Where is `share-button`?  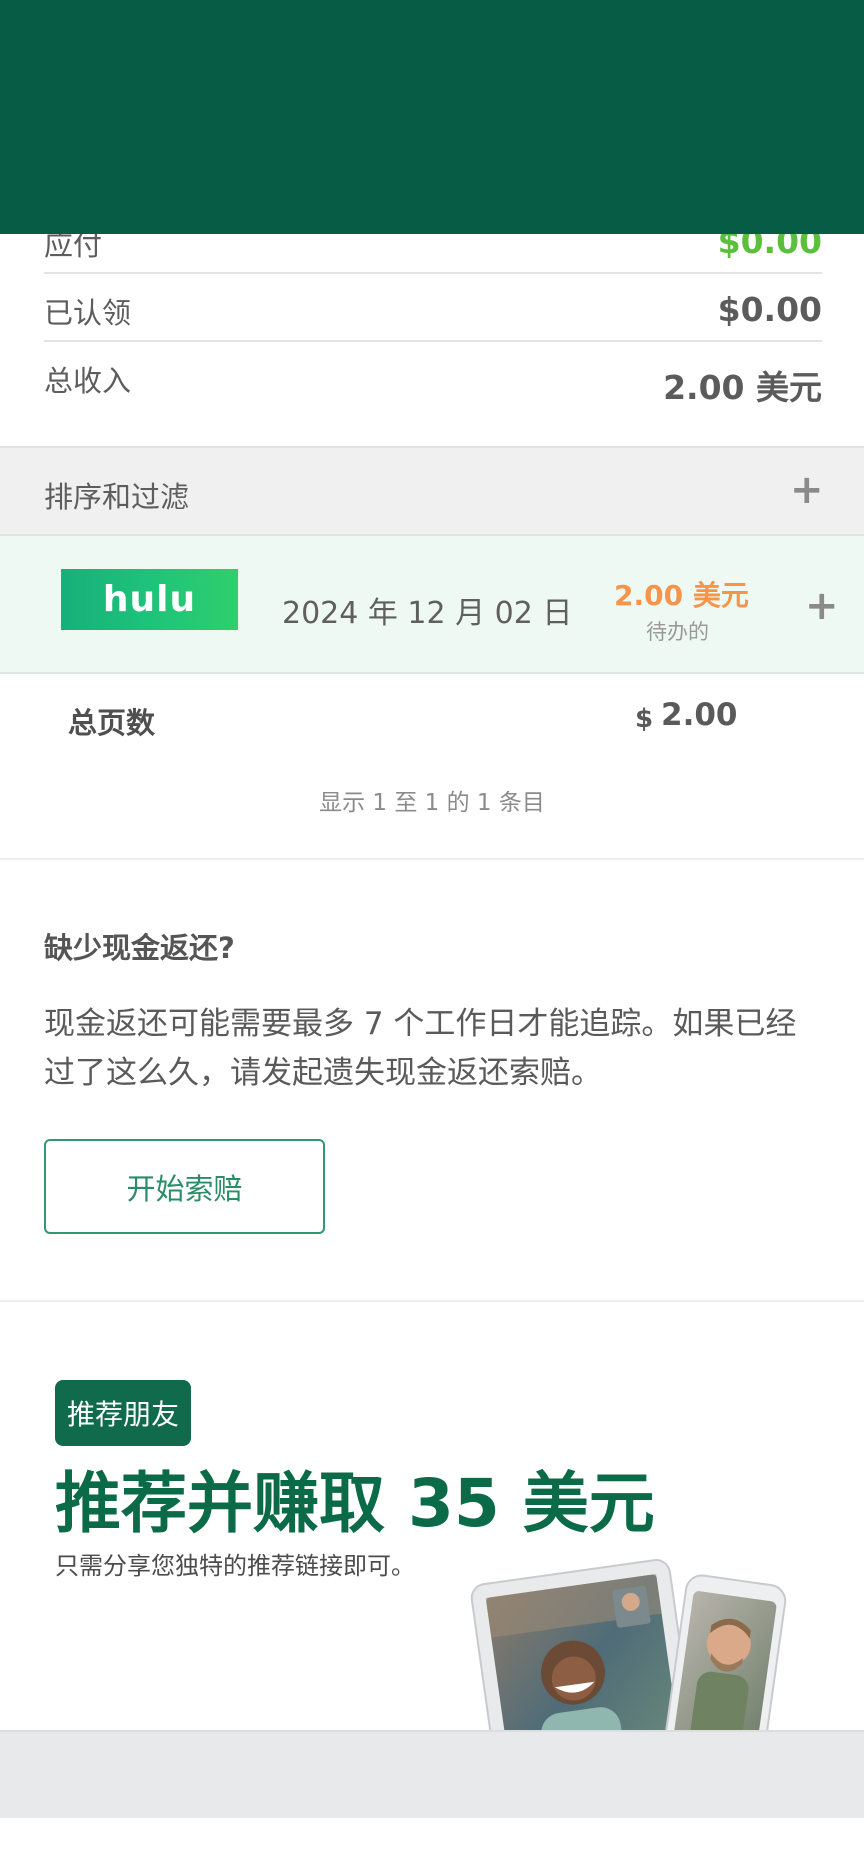
share-button is located at coordinates (597, 171).